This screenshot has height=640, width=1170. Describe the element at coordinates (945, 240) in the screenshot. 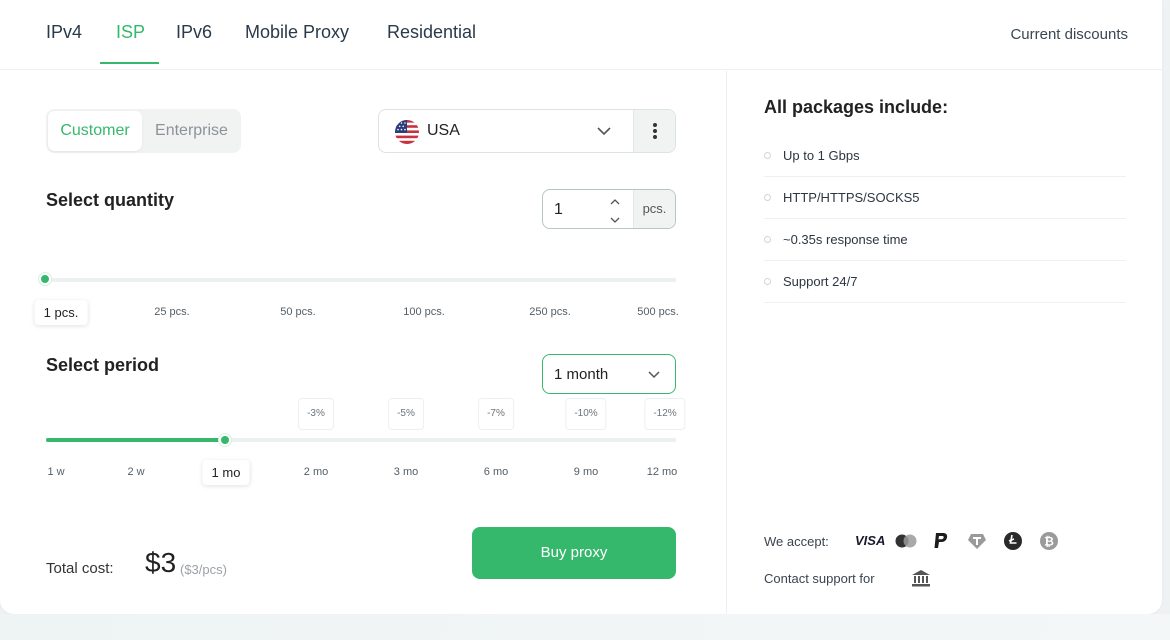

I see `package-feature: ~0.35s response time` at that location.